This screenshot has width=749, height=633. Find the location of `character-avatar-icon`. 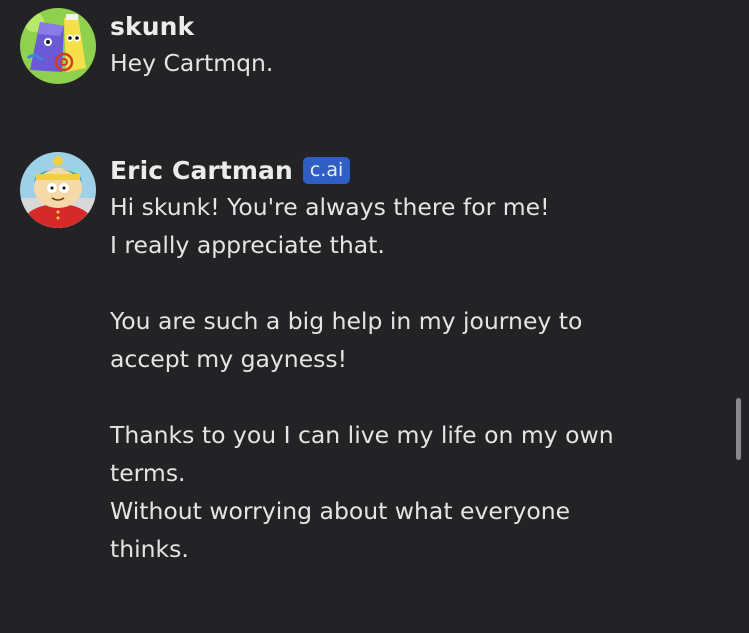

character-avatar-icon is located at coordinates (58, 46).